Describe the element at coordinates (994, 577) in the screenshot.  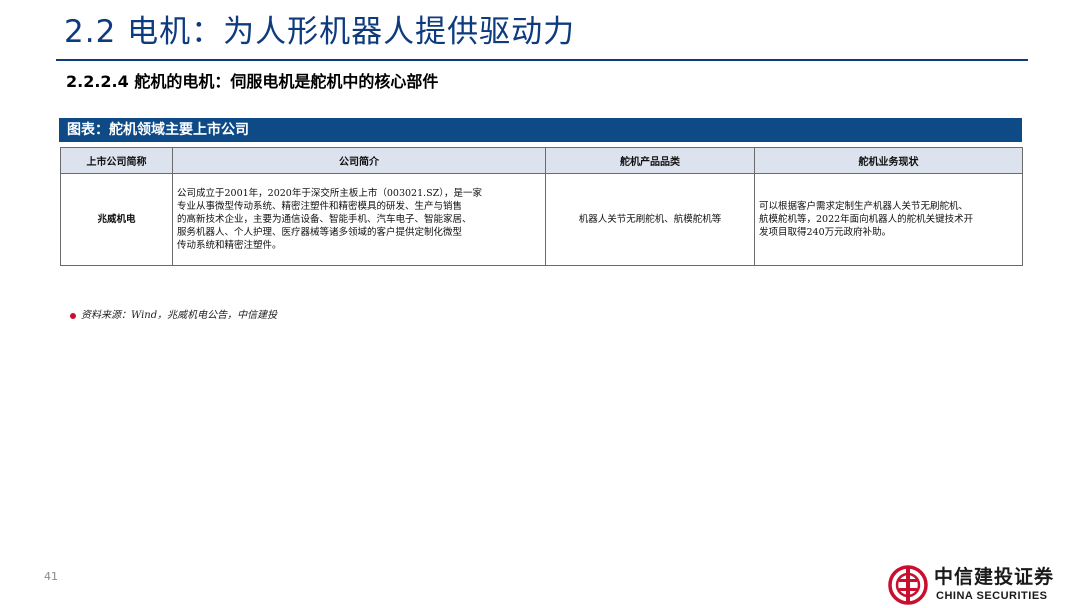
I see `logo-chinese-name: 中信建投证券` at that location.